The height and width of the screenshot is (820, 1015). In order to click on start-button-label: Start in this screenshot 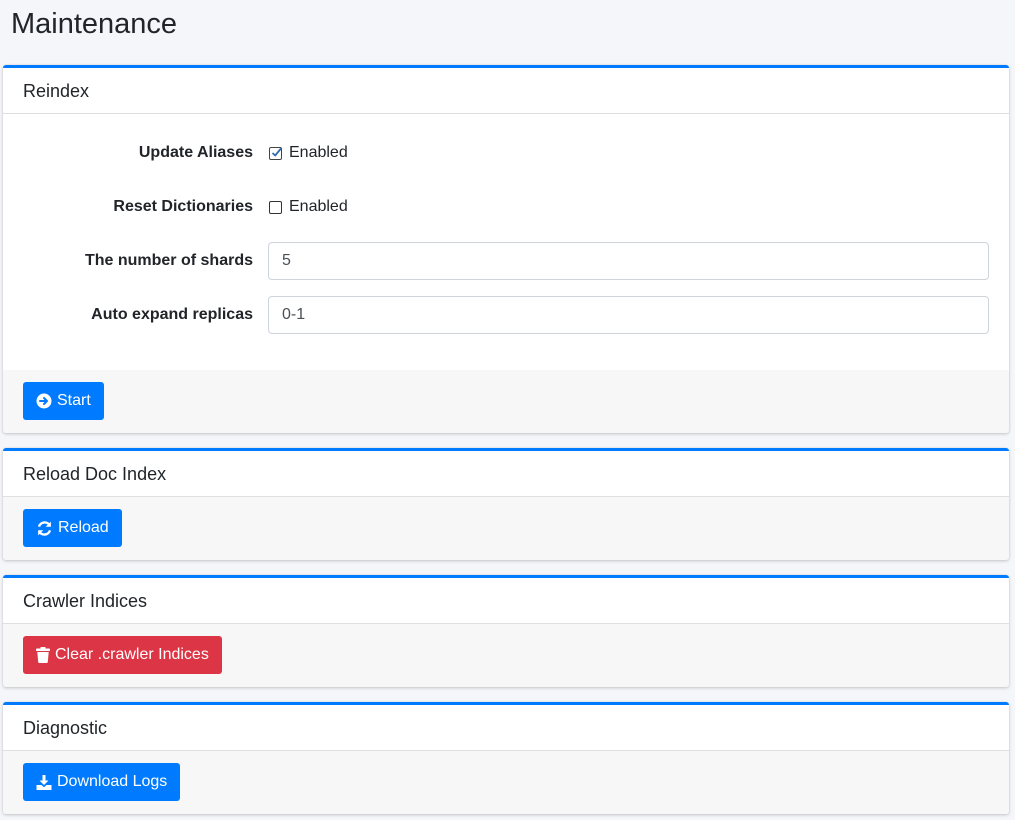, I will do `click(74, 400)`.